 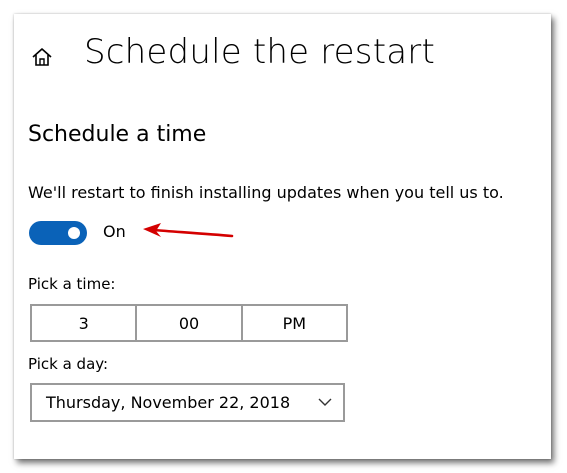 I want to click on time-picker: 3 00 PM, so click(x=189, y=323).